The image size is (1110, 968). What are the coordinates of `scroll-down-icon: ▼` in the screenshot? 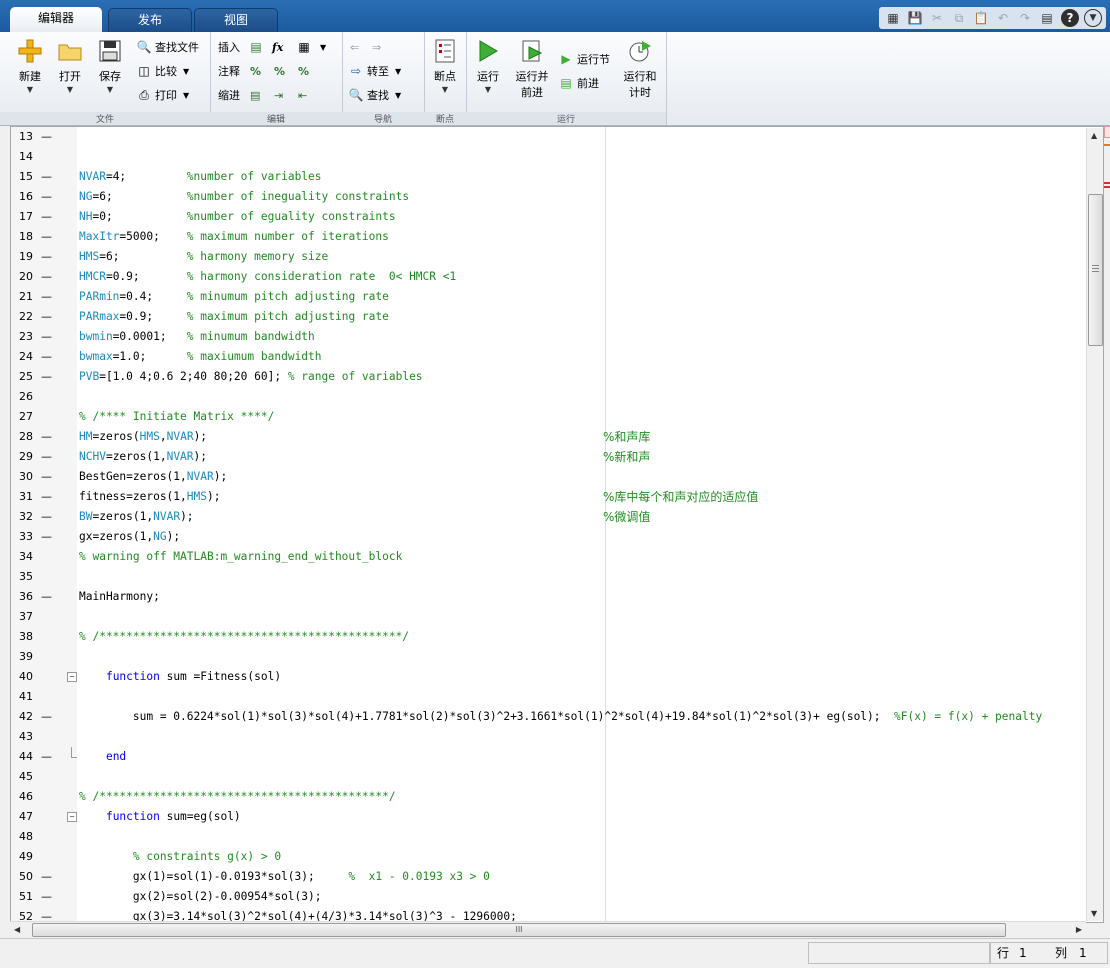 It's located at (1094, 913).